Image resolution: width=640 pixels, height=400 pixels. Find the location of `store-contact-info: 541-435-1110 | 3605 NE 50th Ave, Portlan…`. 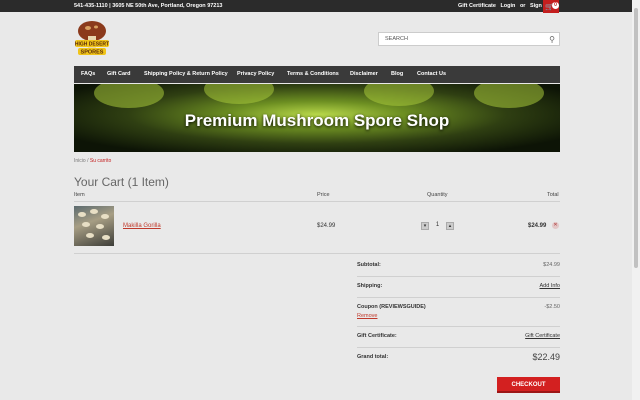

store-contact-info: 541-435-1110 | 3605 NE 50th Ave, Portlan… is located at coordinates (148, 6).